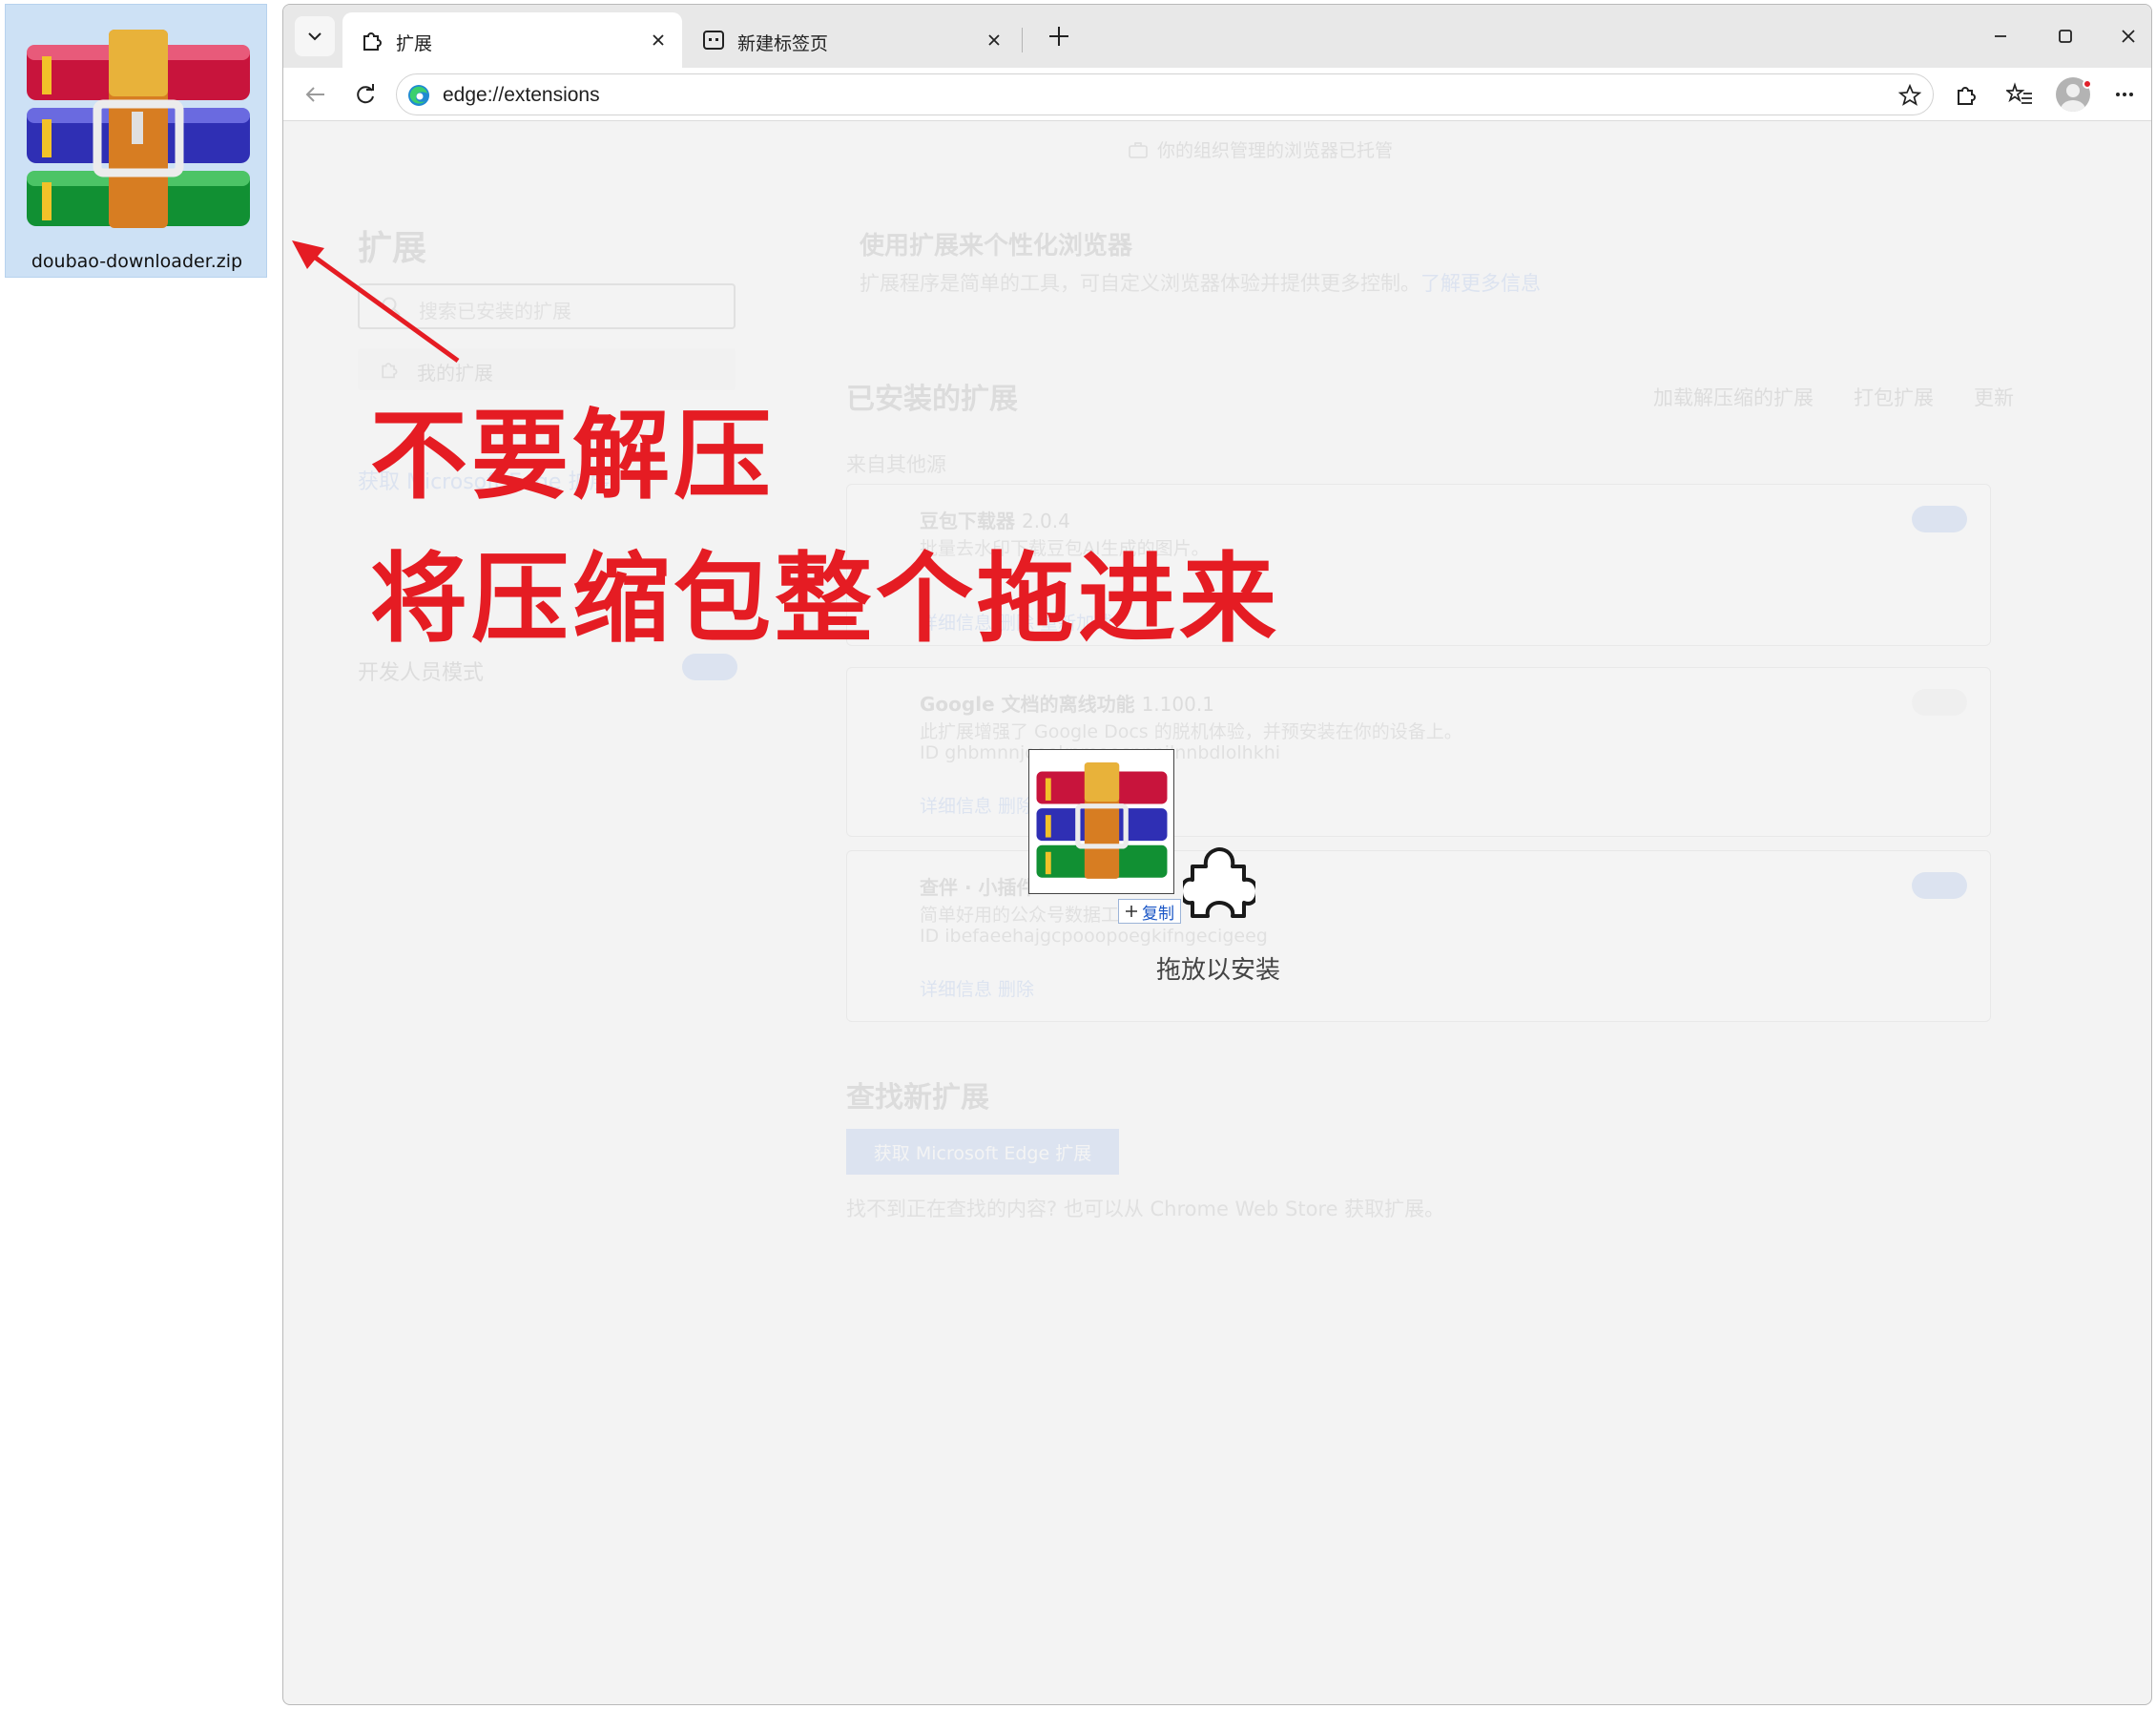 The height and width of the screenshot is (1709, 2156). What do you see at coordinates (512, 40) in the screenshot?
I see `tab-extensions: 扩展` at bounding box center [512, 40].